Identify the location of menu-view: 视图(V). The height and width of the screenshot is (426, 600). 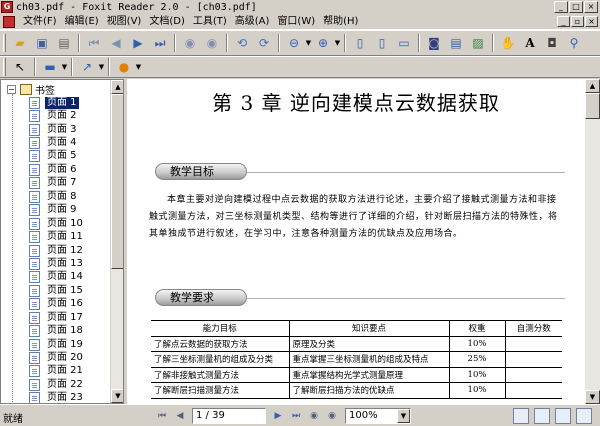
(124, 22).